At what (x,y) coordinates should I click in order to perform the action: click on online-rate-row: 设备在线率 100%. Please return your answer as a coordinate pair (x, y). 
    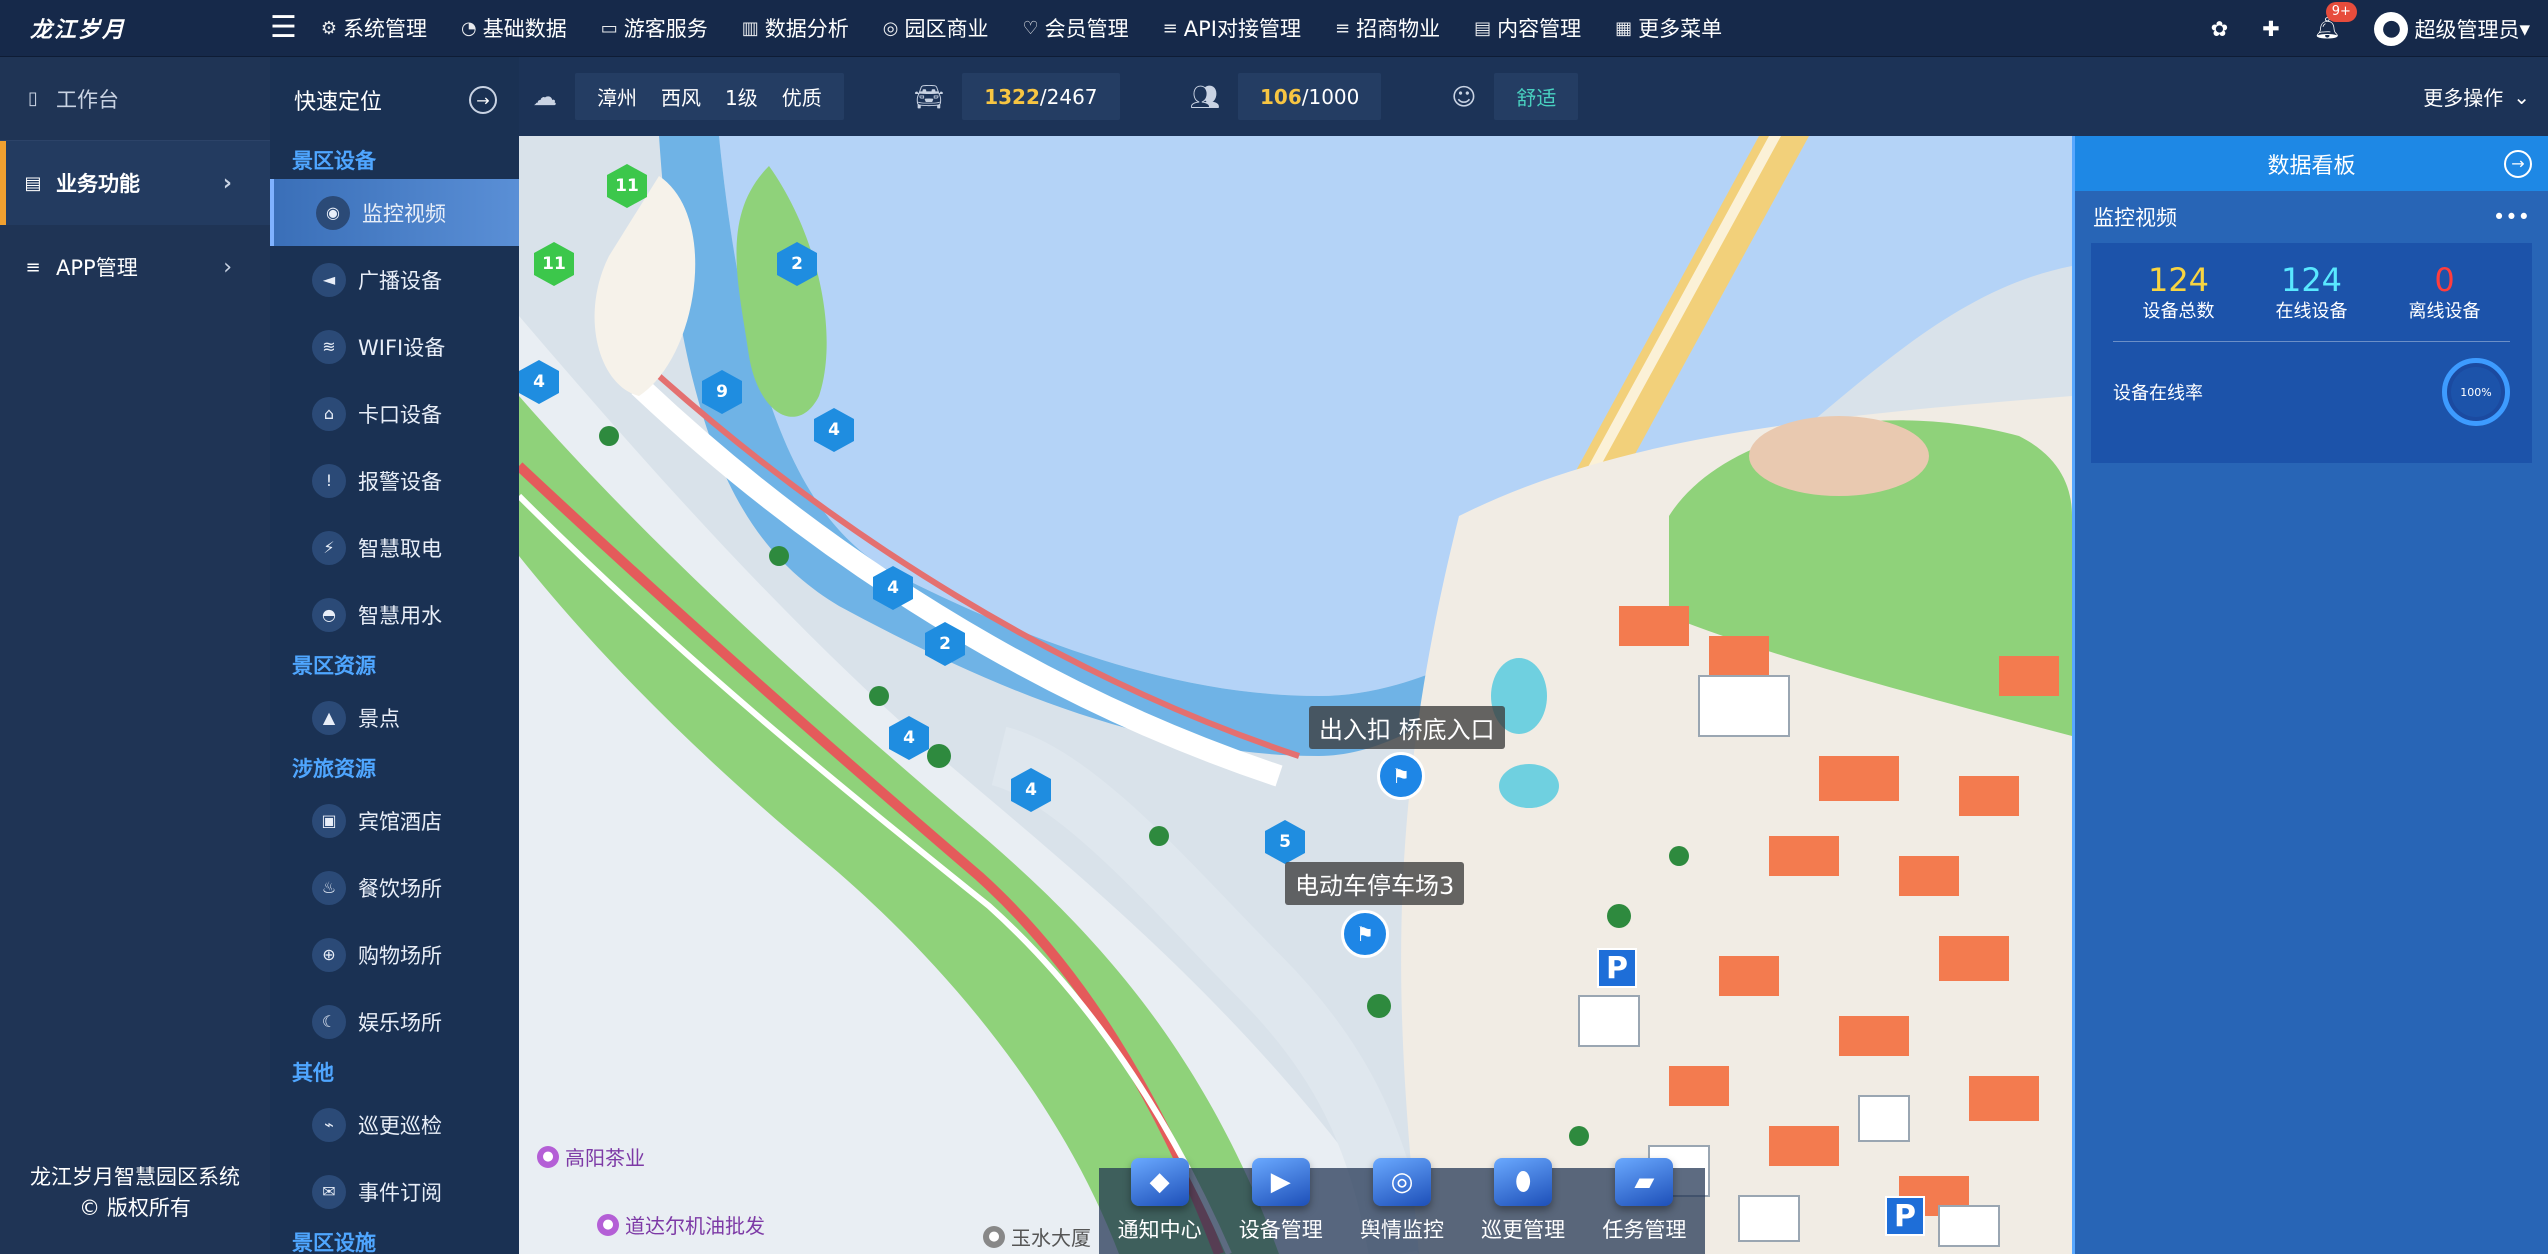
    Looking at the image, I should click on (2311, 392).